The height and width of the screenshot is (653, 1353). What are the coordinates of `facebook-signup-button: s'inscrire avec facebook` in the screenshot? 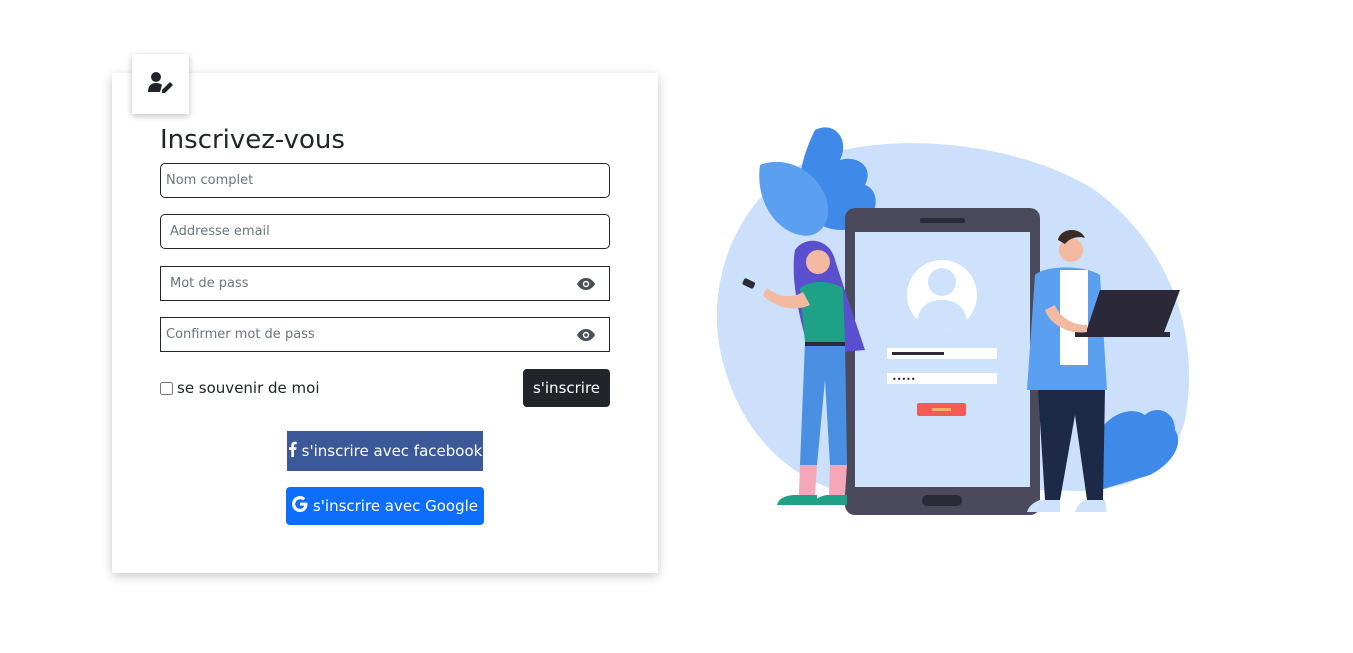 It's located at (385, 451).